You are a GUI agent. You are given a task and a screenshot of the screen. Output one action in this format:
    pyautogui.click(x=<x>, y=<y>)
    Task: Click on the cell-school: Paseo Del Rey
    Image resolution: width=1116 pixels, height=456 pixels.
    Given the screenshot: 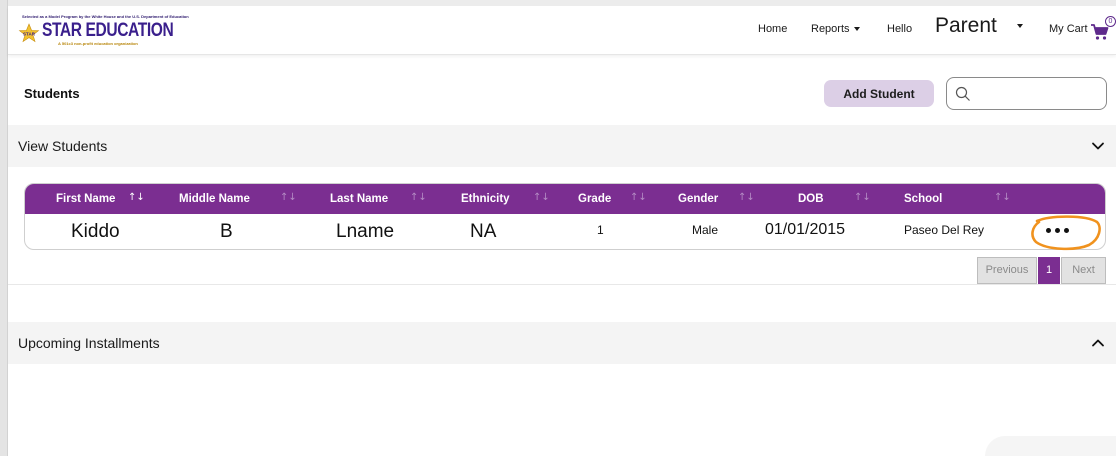 What is the action you would take?
    pyautogui.click(x=944, y=230)
    